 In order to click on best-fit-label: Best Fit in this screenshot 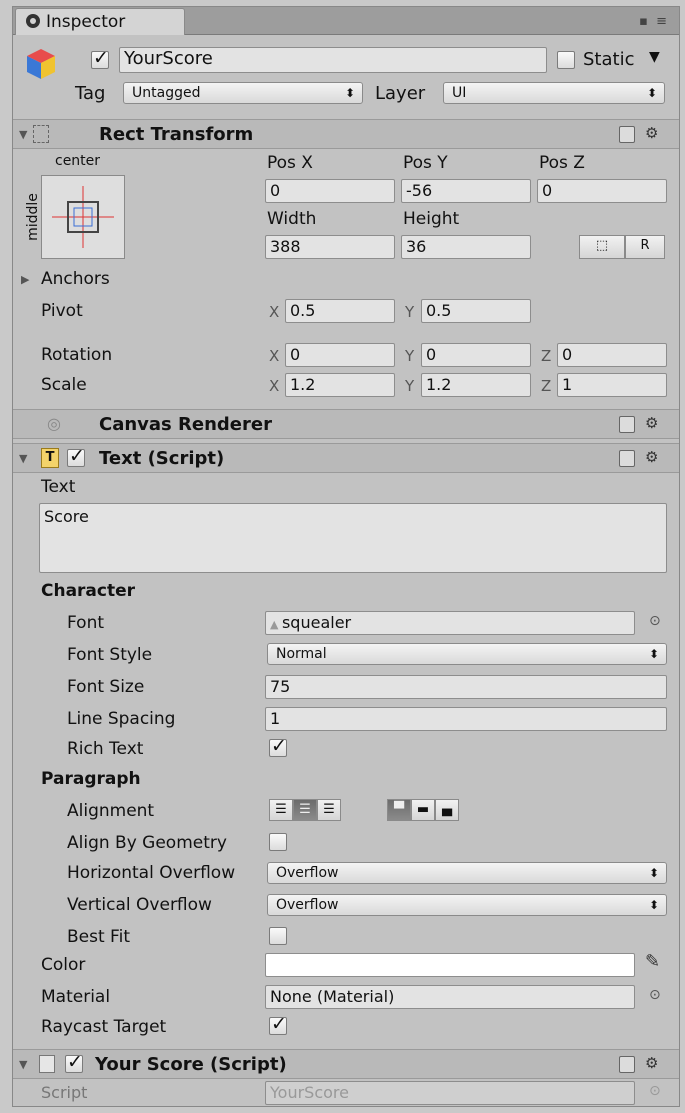, I will do `click(98, 937)`.